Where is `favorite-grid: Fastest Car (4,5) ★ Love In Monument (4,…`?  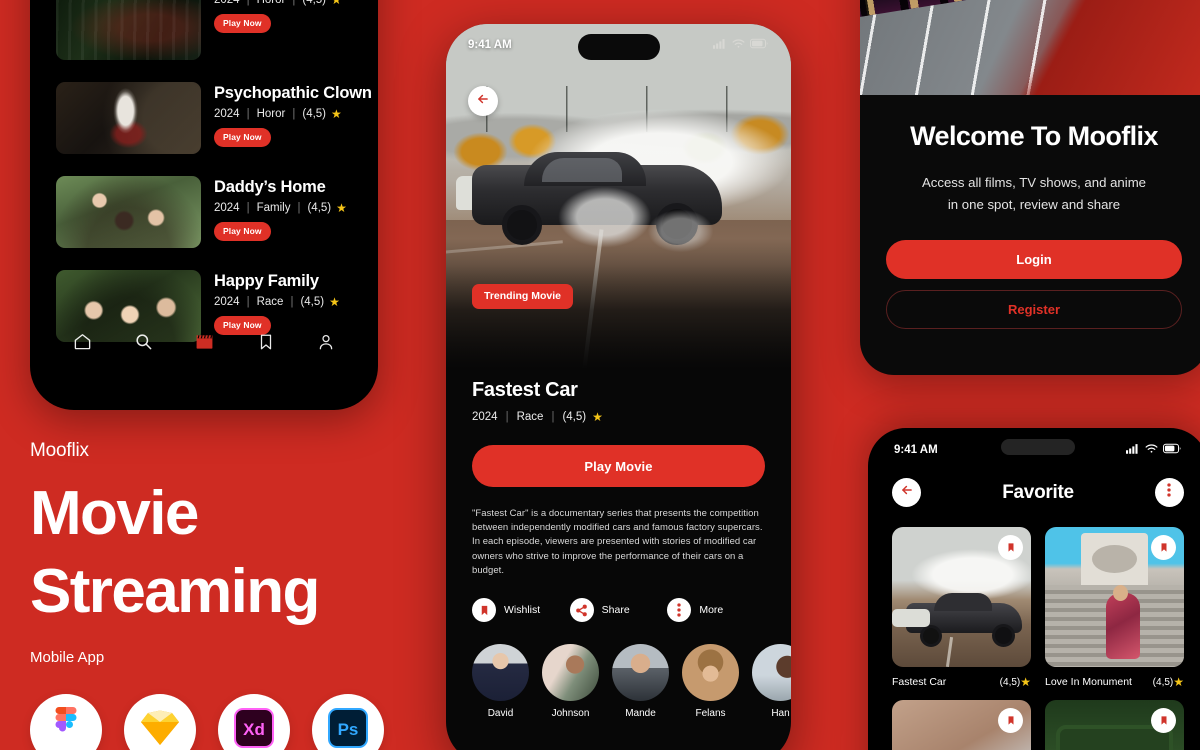 favorite-grid: Fastest Car (4,5) ★ Love In Monument (4,… is located at coordinates (1034, 628).